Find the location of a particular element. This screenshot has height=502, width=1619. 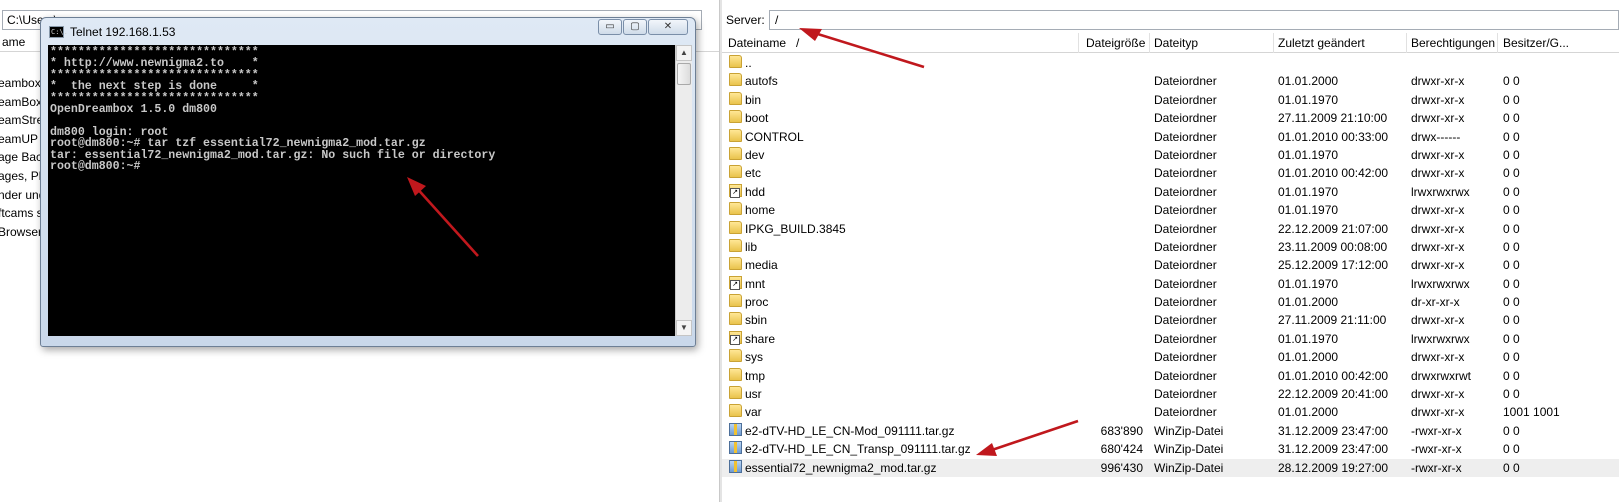

file-row: autofs Dateiordner 01.01.2000 drwxr-xr-x 0 0 is located at coordinates (1170, 81).